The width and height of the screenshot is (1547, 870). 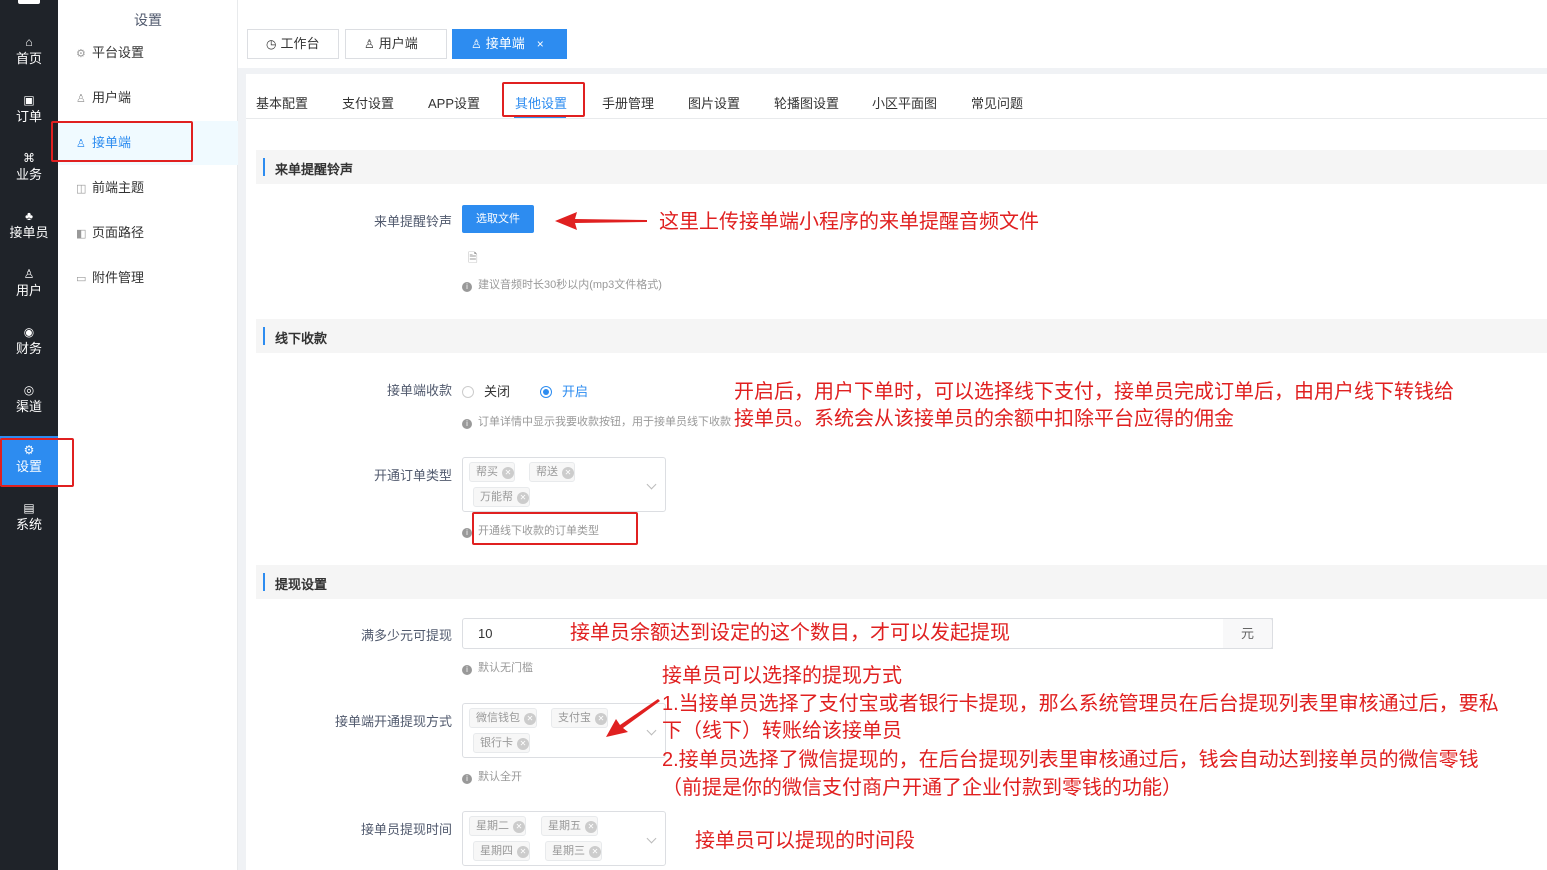 I want to click on annotation-ringtone: 这里上传接单端小程序的来单提醒音频文件, so click(x=849, y=222).